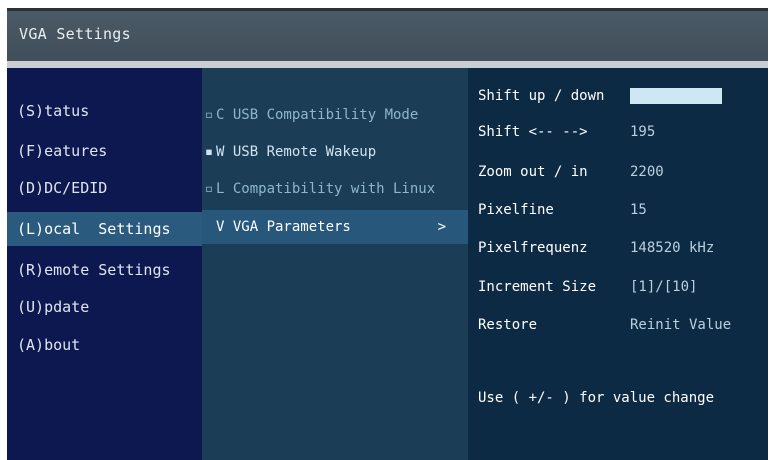 The image size is (772, 460). I want to click on menu-item-ddc-edid: (D)DC/EDID, so click(104, 188).